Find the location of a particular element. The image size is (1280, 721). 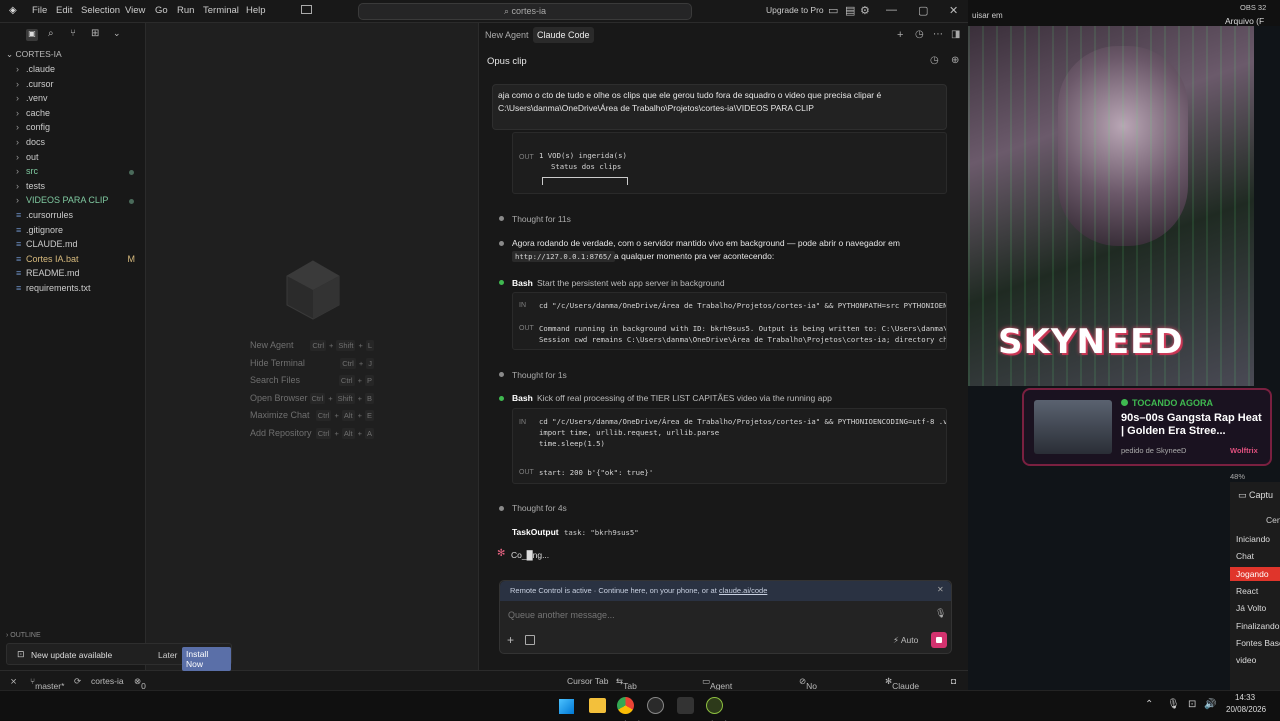

history-icon: ◷ is located at coordinates (919, 34).